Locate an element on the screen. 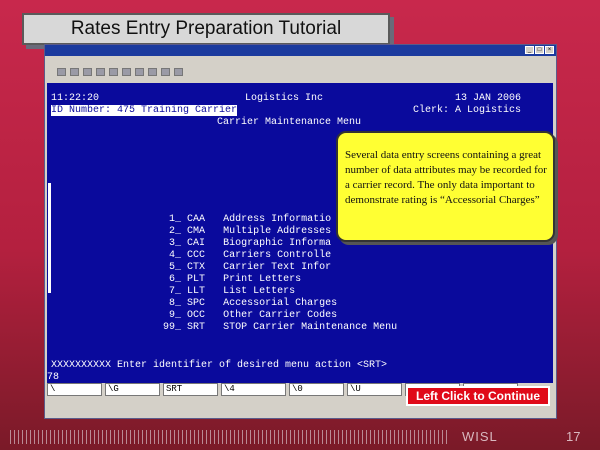 This screenshot has height=450, width=600. menu-item: 3_ CAI Biographic Informa is located at coordinates (250, 243).